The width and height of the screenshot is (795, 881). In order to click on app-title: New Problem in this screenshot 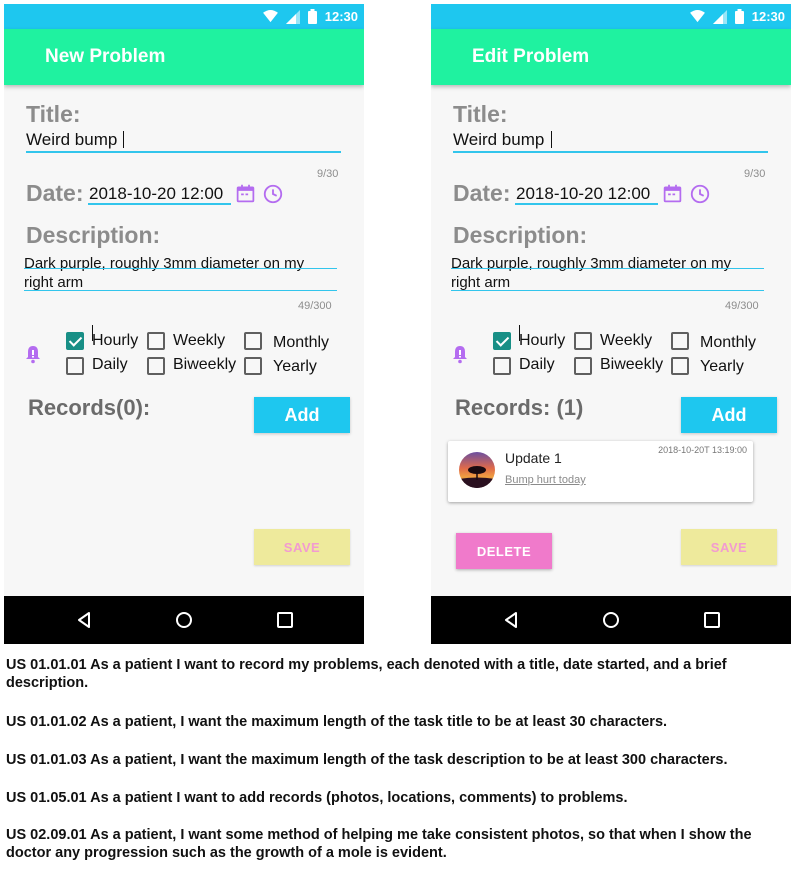, I will do `click(105, 56)`.